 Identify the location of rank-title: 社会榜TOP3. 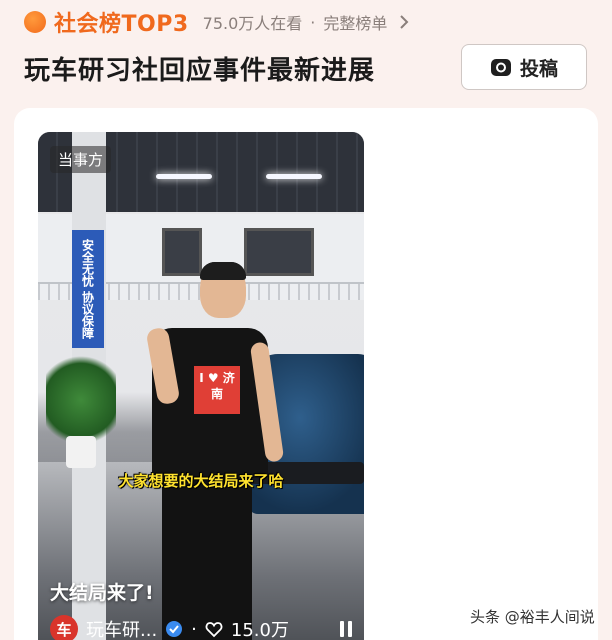
(121, 24).